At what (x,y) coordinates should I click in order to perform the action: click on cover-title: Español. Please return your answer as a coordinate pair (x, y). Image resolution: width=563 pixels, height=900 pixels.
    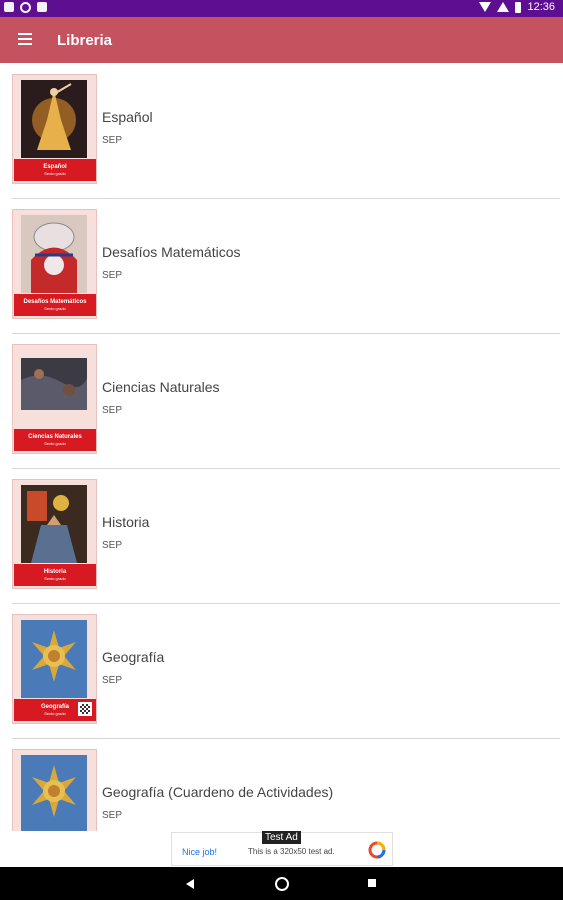
    Looking at the image, I should click on (55, 167).